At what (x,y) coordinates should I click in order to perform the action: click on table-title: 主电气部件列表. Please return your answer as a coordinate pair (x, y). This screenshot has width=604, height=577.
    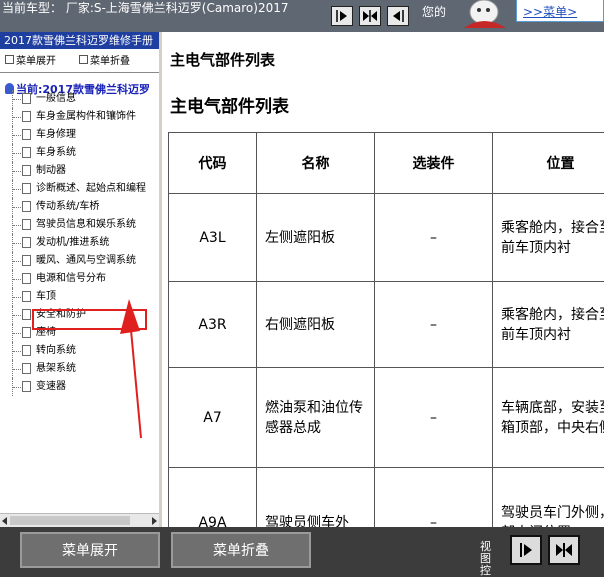
    Looking at the image, I should click on (229, 107).